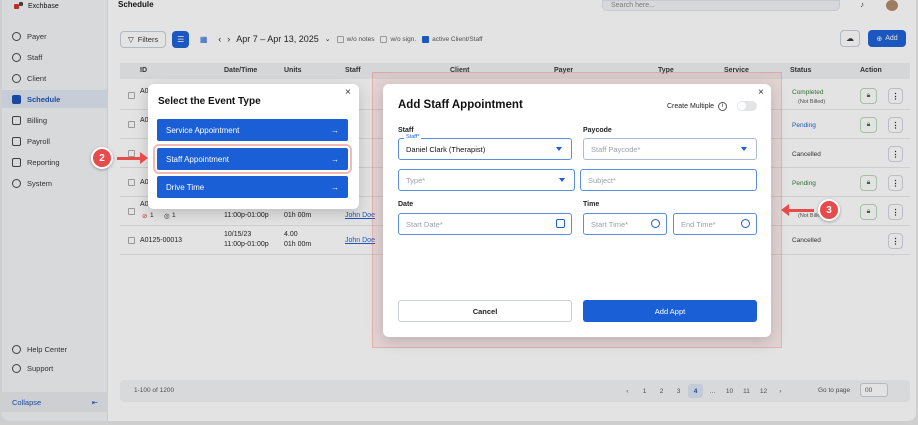 The height and width of the screenshot is (425, 918). Describe the element at coordinates (486, 180) in the screenshot. I see `type-select: Type*` at that location.